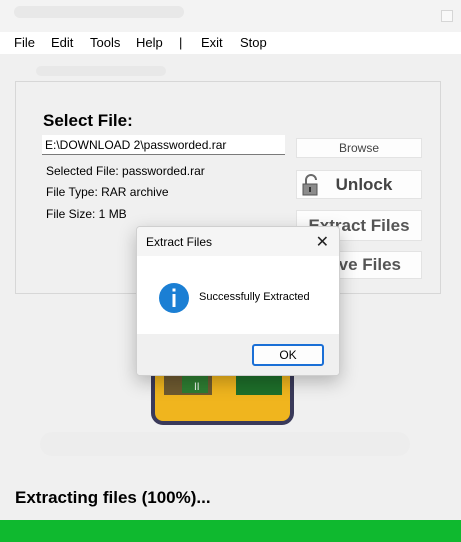  Describe the element at coordinates (149, 42) in the screenshot. I see `menu-help: Help` at that location.